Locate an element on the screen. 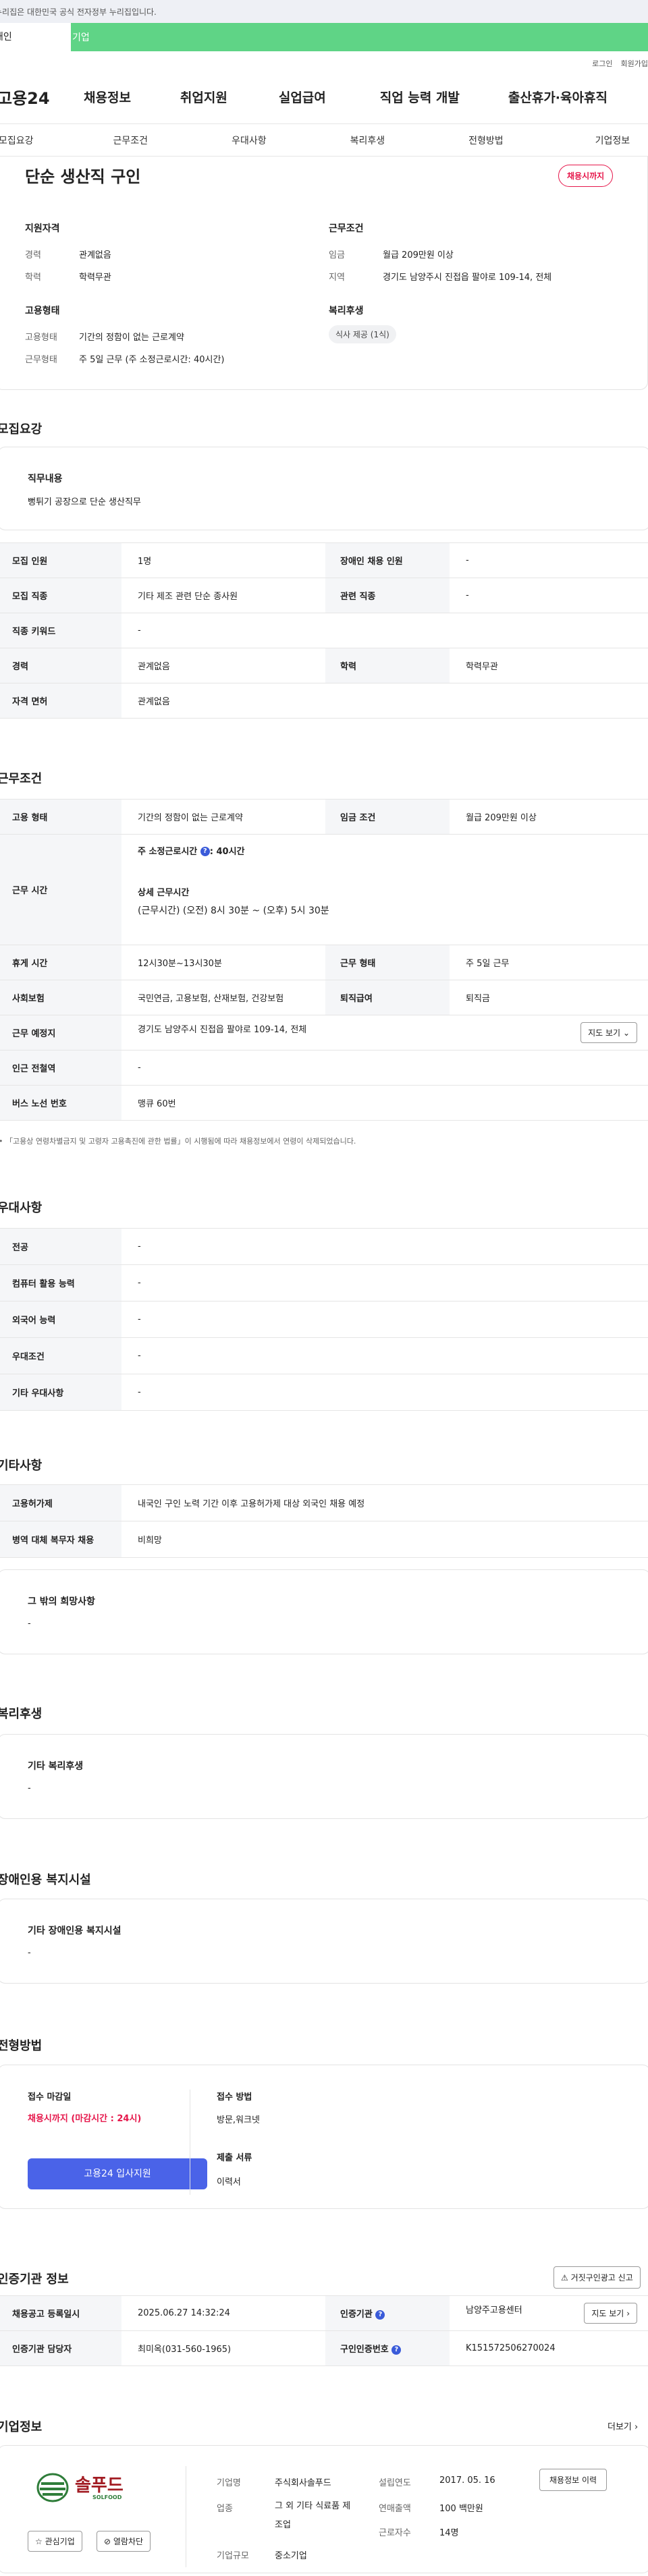  cell-value: 퇴직금 is located at coordinates (549, 997).